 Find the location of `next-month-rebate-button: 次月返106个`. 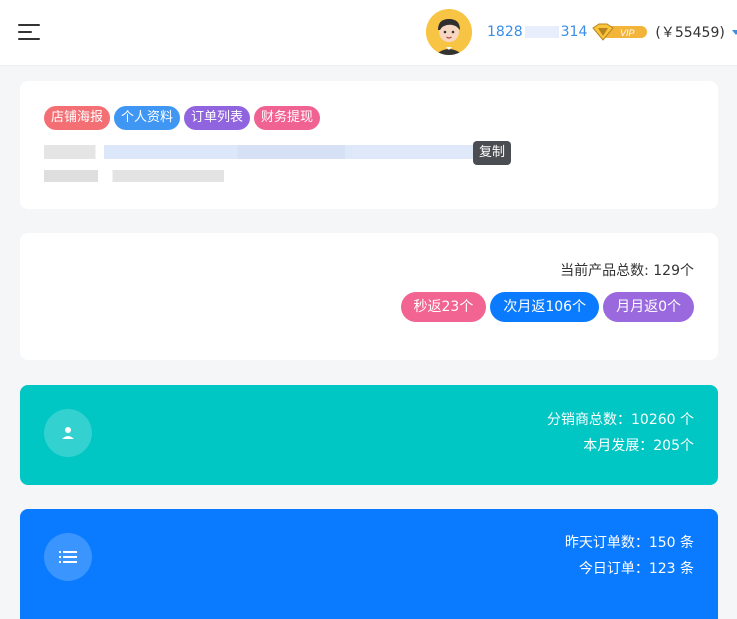

next-month-rebate-button: 次月返106个 is located at coordinates (545, 307).